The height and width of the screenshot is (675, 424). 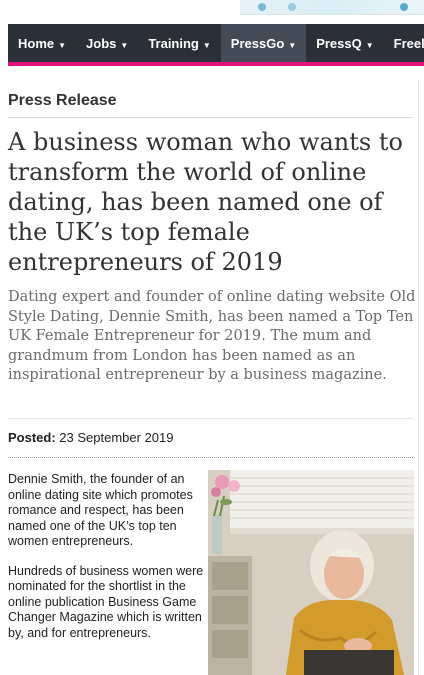 What do you see at coordinates (101, 43) in the screenshot?
I see `nav-item-label: Jobs` at bounding box center [101, 43].